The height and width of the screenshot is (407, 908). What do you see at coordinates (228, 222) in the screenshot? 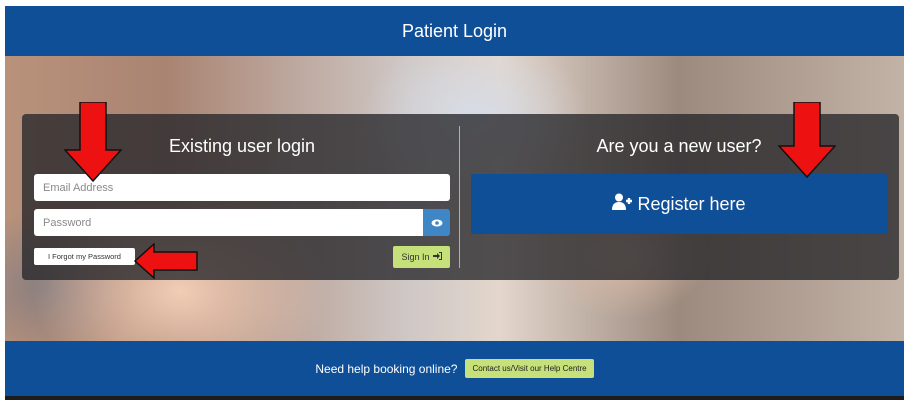
I see `password-input: Password` at bounding box center [228, 222].